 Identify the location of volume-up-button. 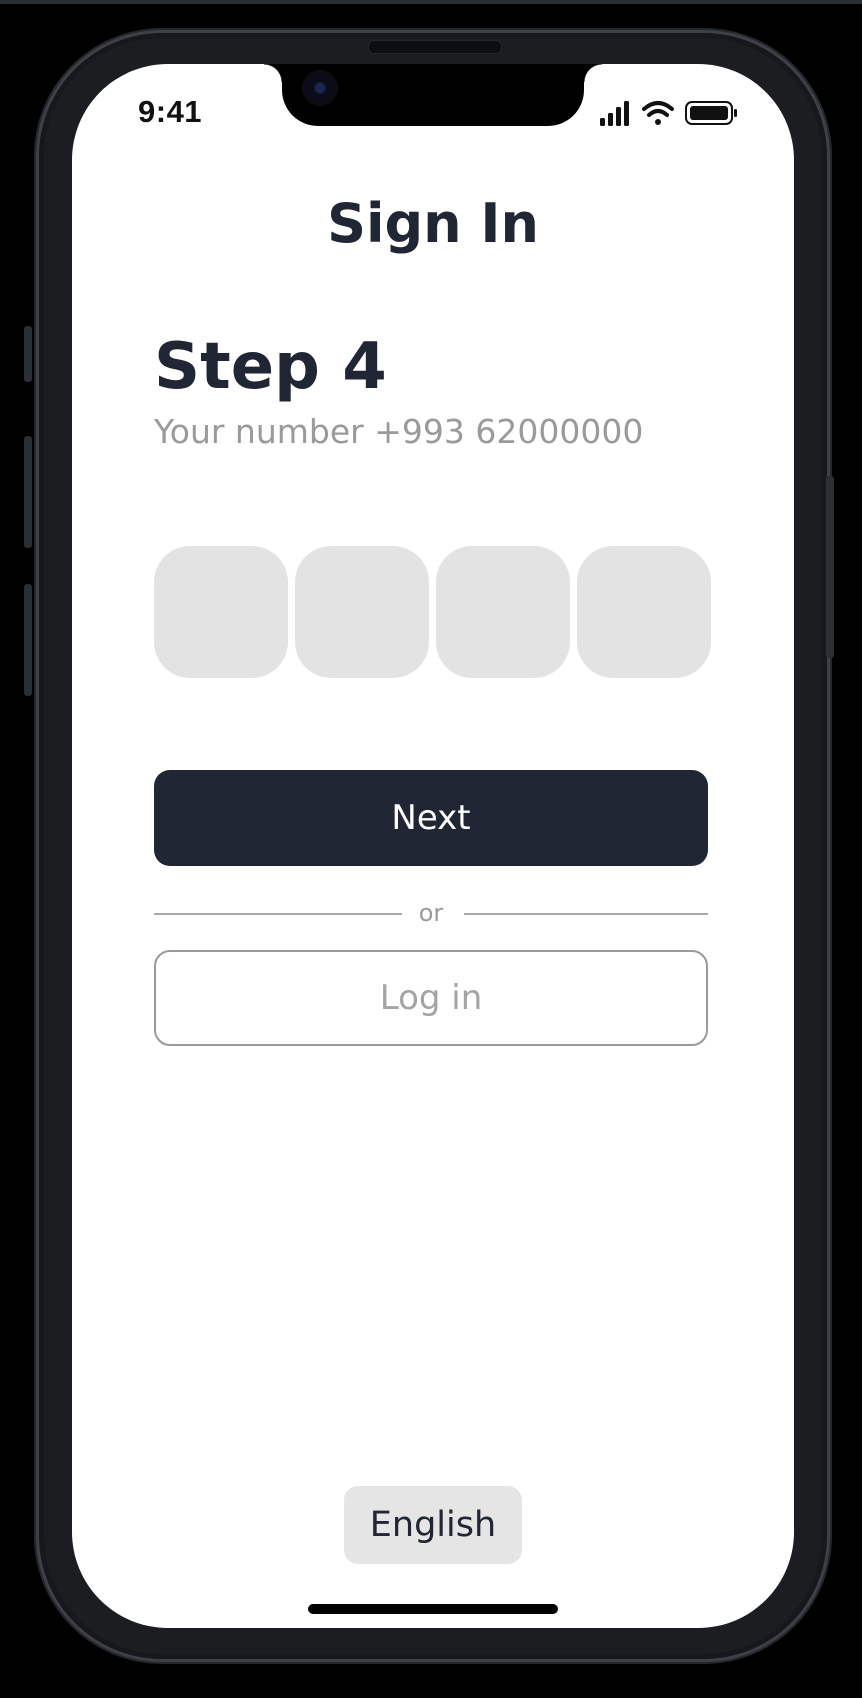
(28, 492).